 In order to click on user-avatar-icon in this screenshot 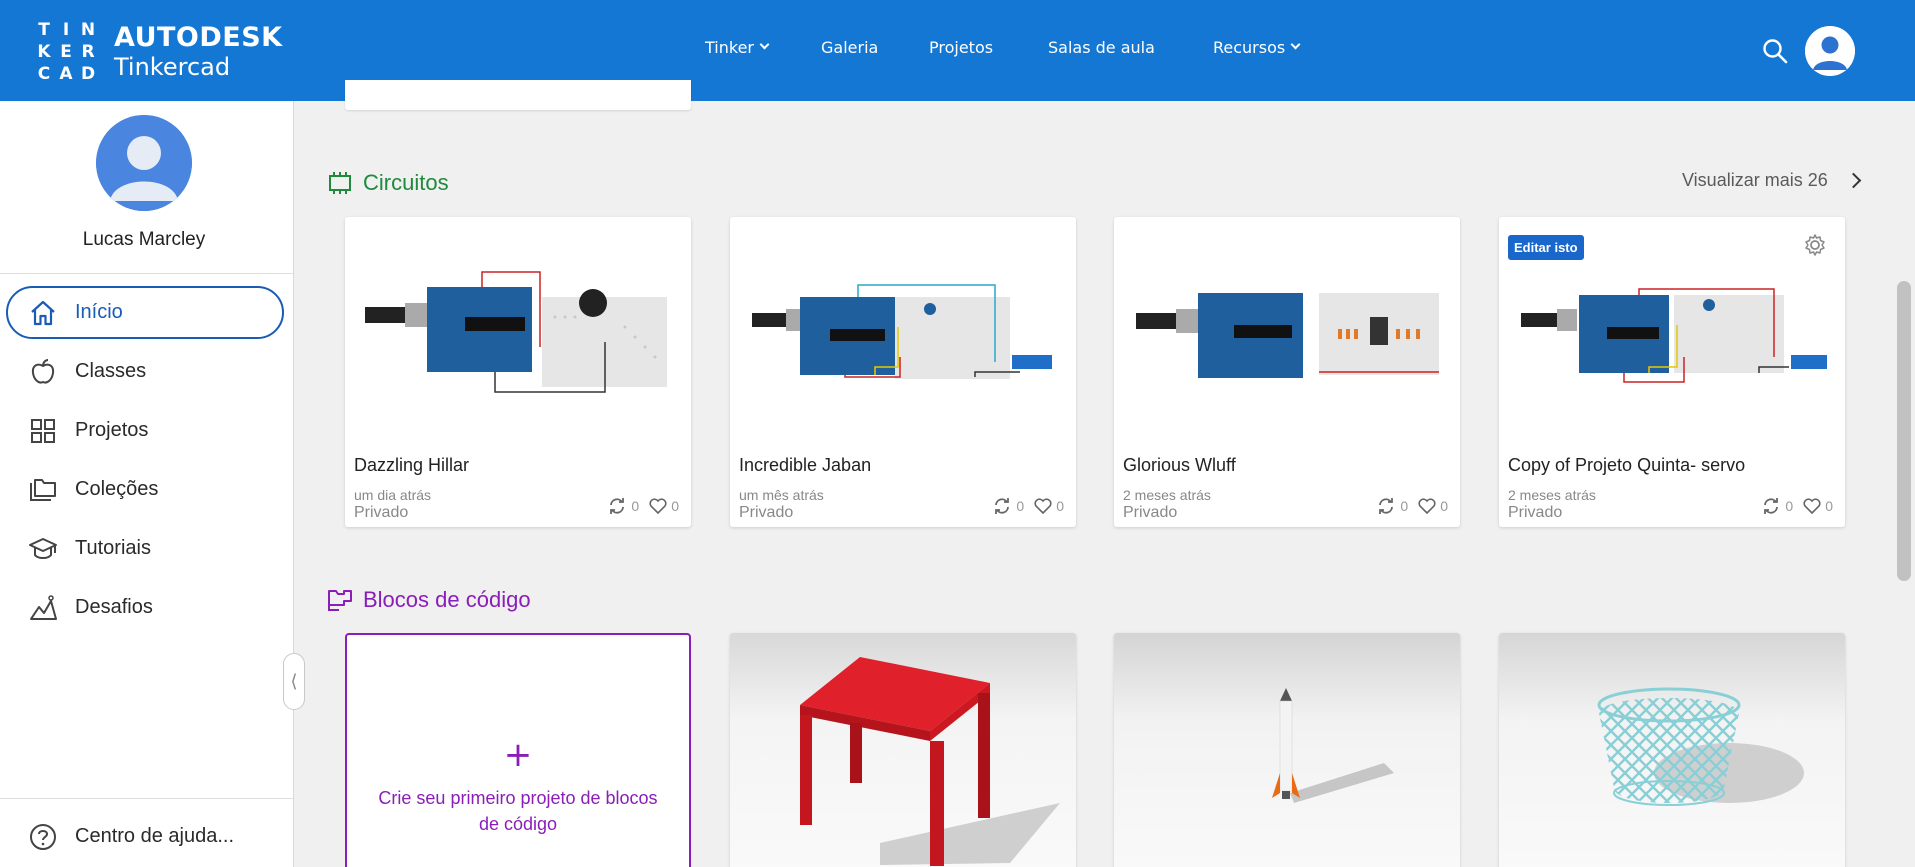, I will do `click(1830, 51)`.